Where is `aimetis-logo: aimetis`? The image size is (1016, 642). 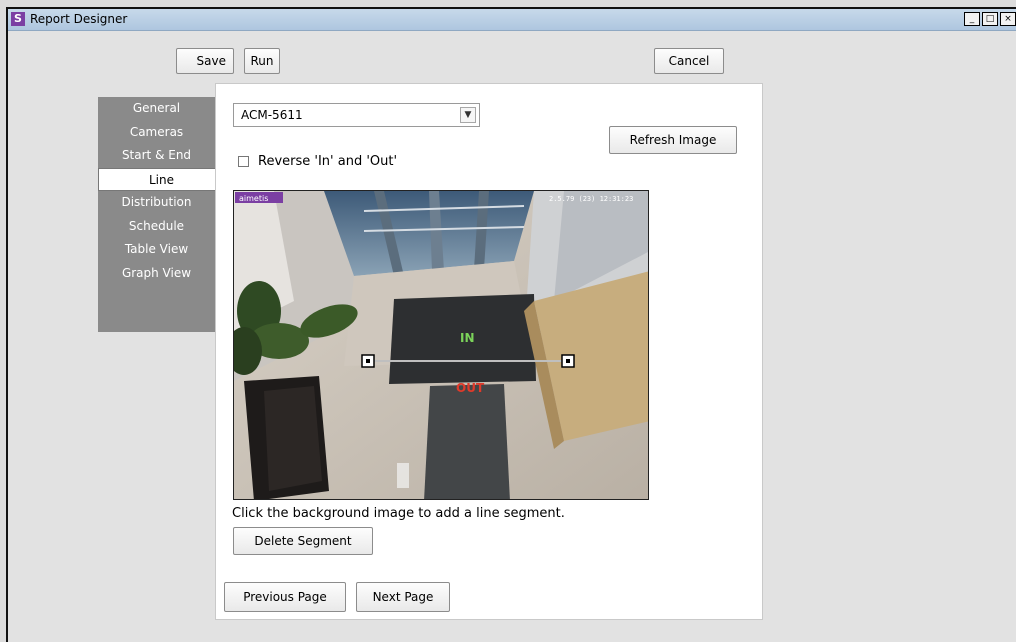 aimetis-logo: aimetis is located at coordinates (253, 198).